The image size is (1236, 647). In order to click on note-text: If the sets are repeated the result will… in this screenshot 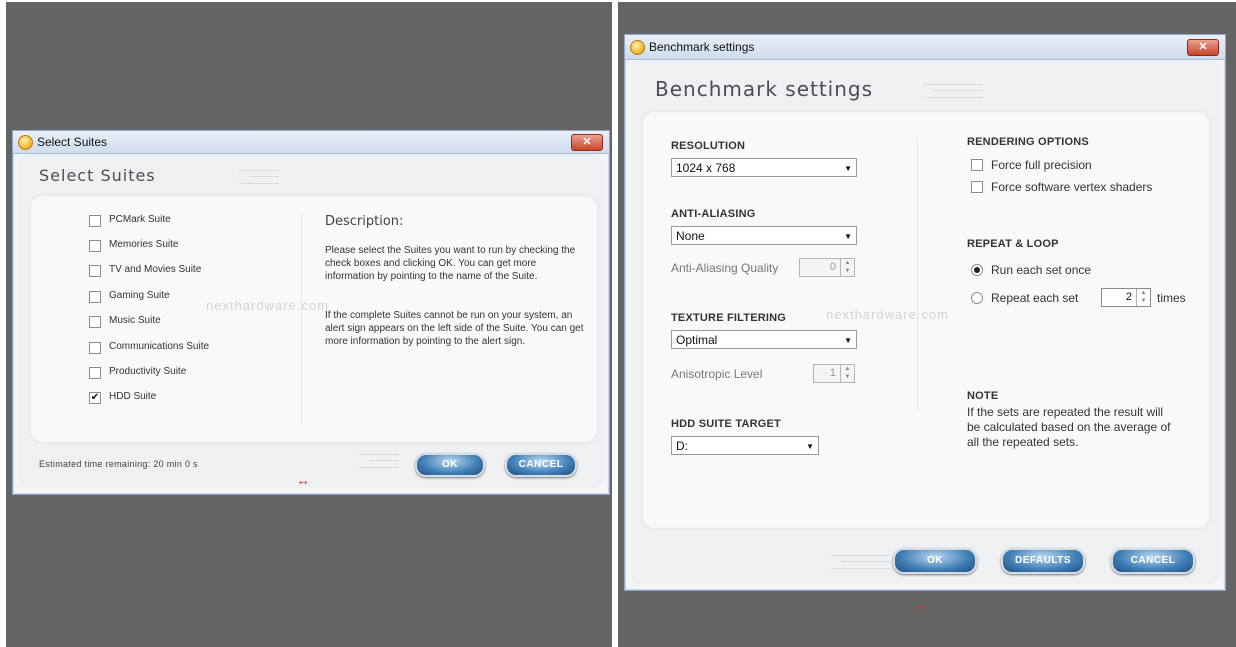, I will do `click(1069, 427)`.